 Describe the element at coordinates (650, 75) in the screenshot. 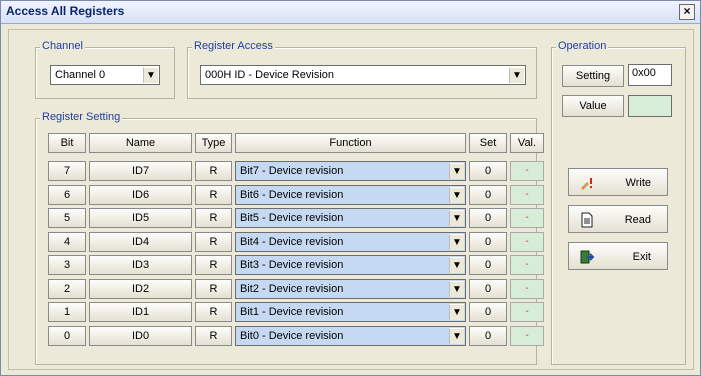

I see `setting-value-field: 0x00` at that location.